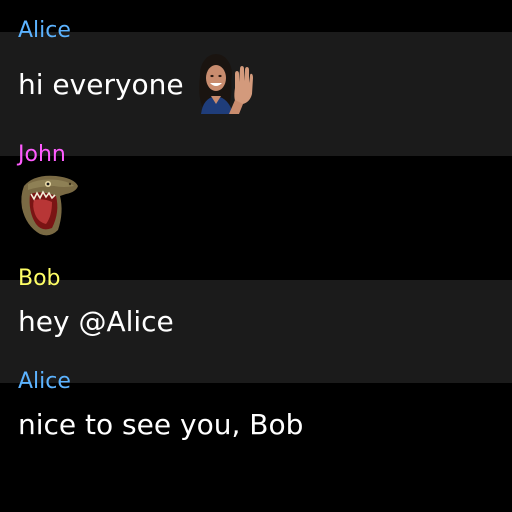  Describe the element at coordinates (161, 424) in the screenshot. I see `message-text: nice to see you, Bob` at that location.